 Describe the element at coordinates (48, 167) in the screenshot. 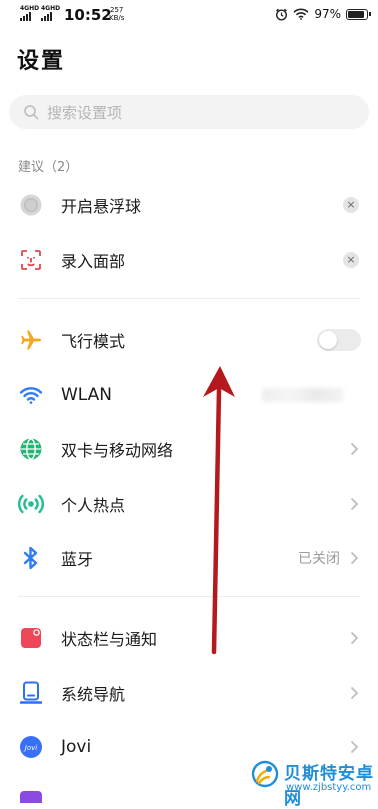

I see `suggestions-header: 建议（2）` at that location.